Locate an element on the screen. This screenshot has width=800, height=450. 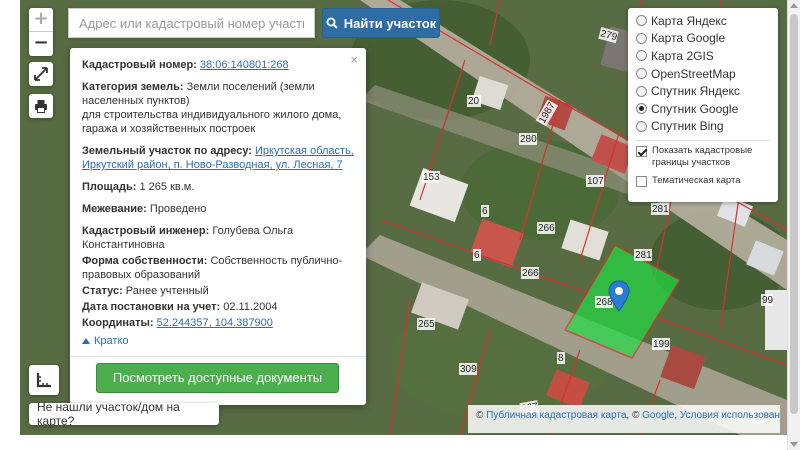
close-icon: × is located at coordinates (354, 60).